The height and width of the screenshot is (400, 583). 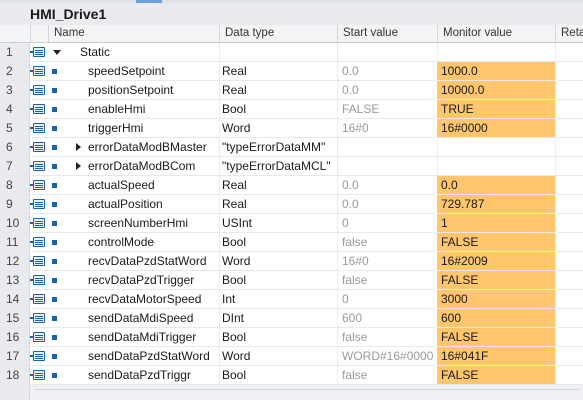 What do you see at coordinates (149, 52) in the screenshot?
I see `tag-name: Static` at bounding box center [149, 52].